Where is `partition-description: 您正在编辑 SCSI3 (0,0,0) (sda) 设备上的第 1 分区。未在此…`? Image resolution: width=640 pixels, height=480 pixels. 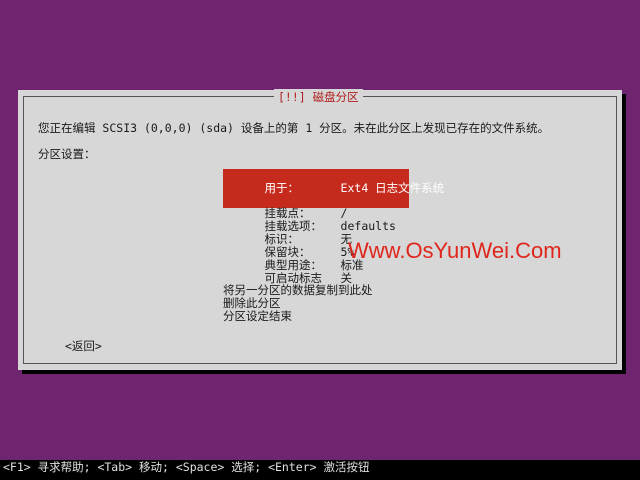 partition-description: 您正在编辑 SCSI3 (0,0,0) (sda) 设备上的第 1 分区。未在此… is located at coordinates (294, 128).